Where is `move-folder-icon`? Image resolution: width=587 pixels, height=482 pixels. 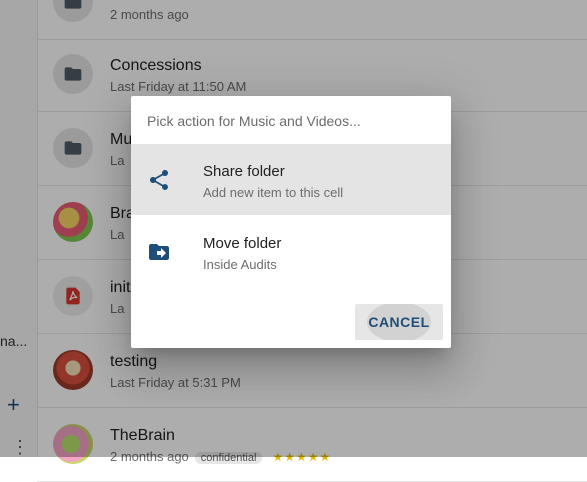 move-folder-icon is located at coordinates (159, 252).